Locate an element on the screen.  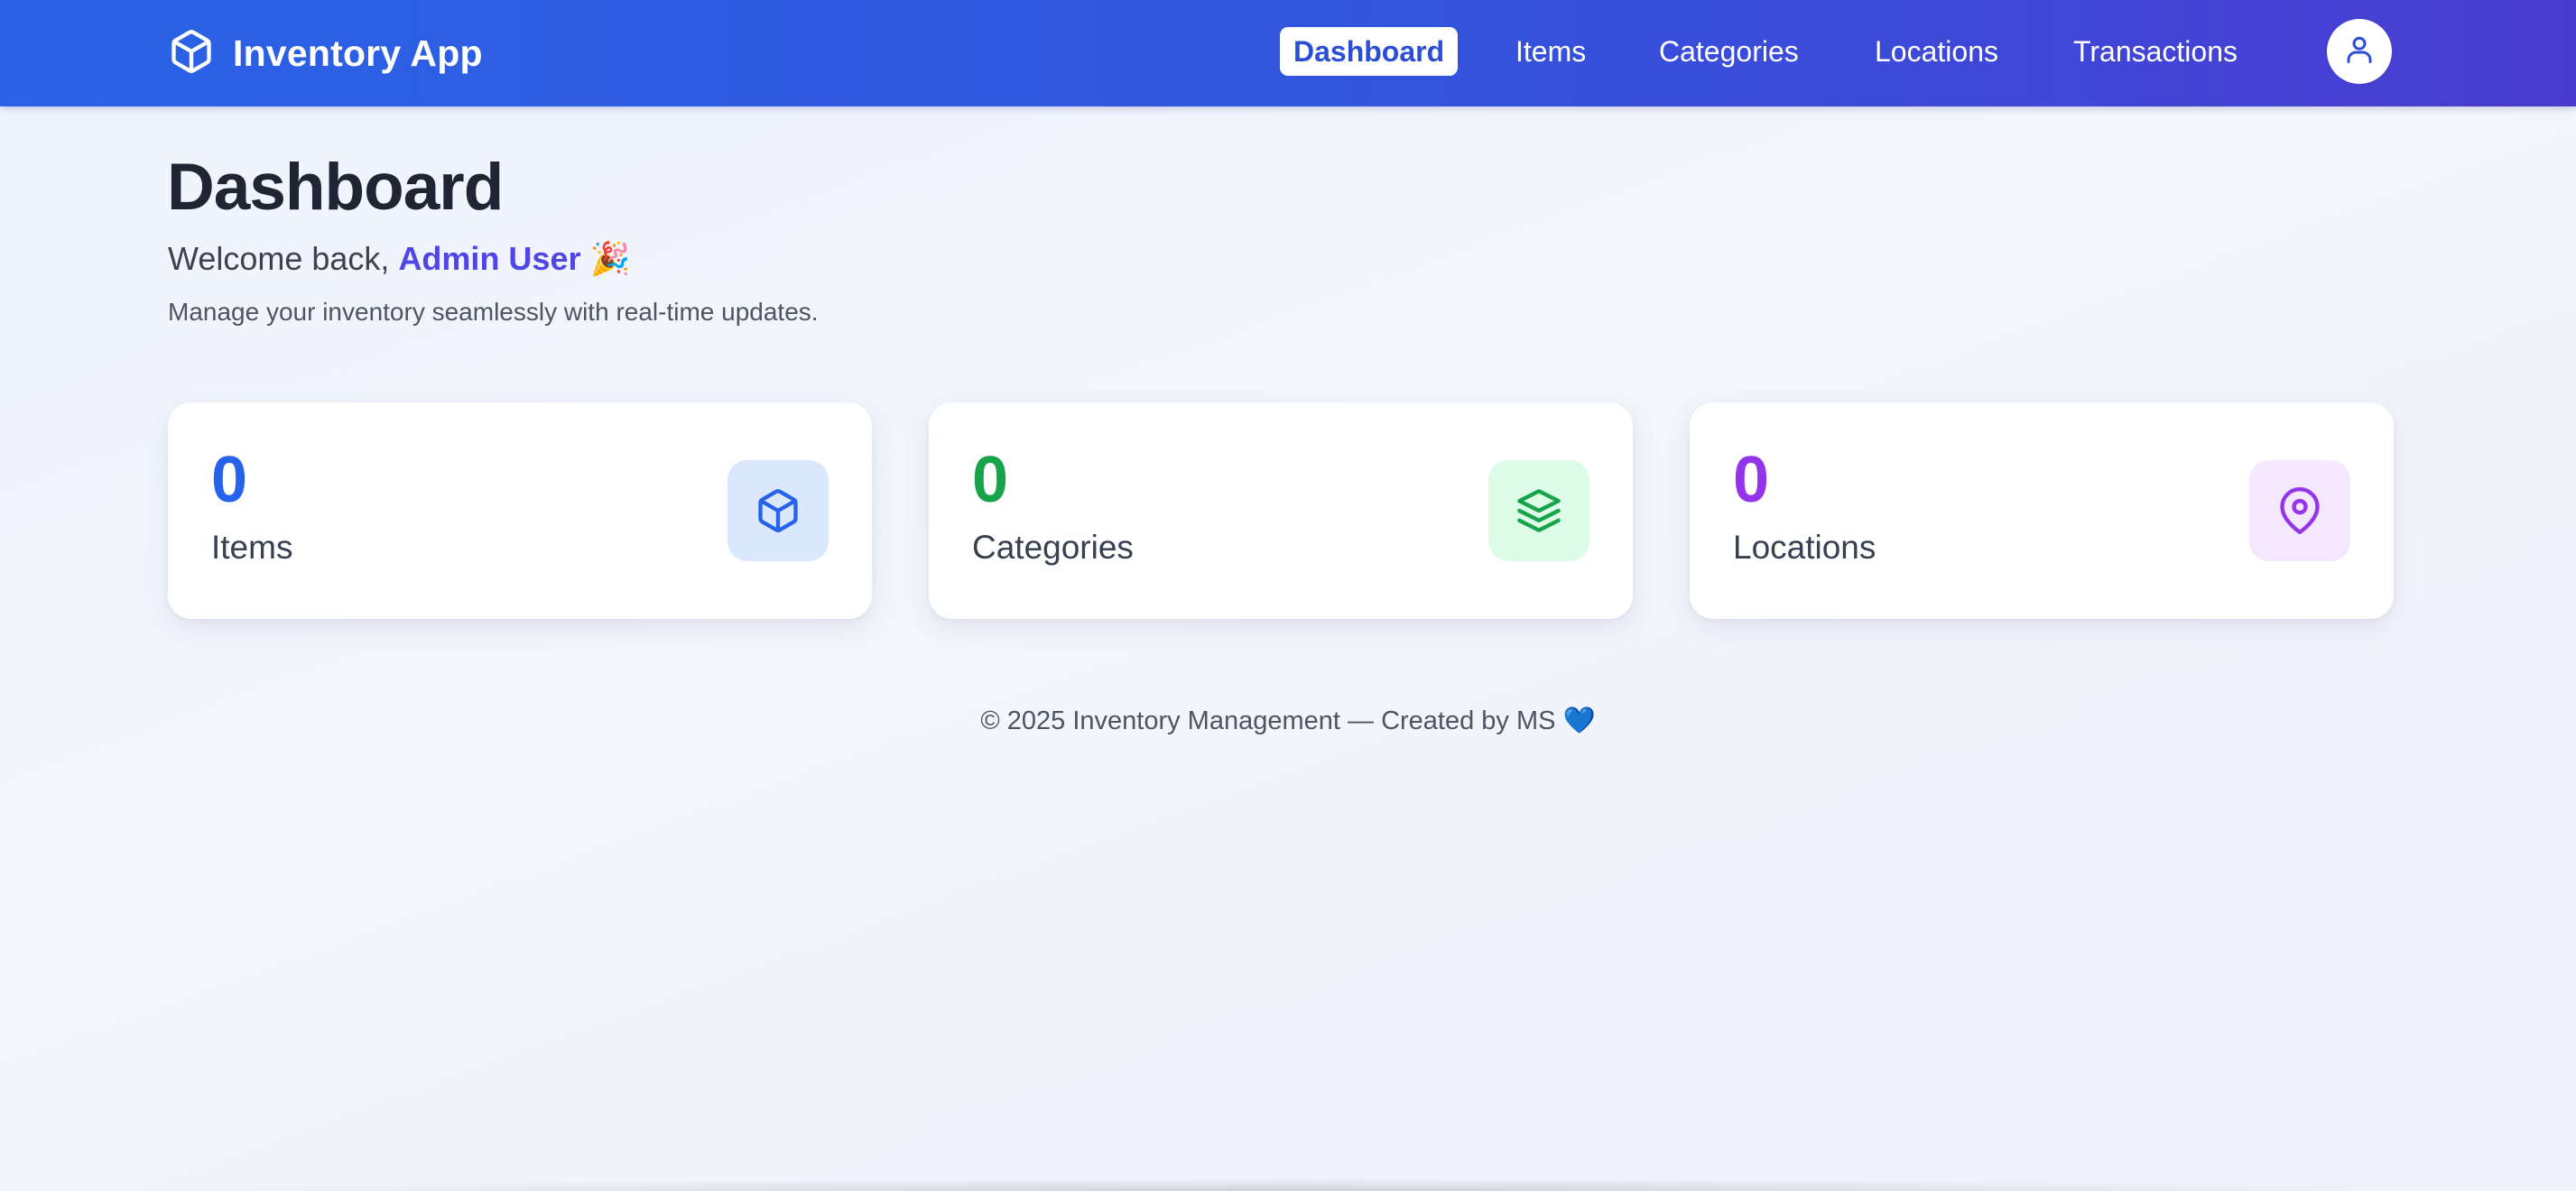
nav-link-categories: Categories is located at coordinates (1729, 51).